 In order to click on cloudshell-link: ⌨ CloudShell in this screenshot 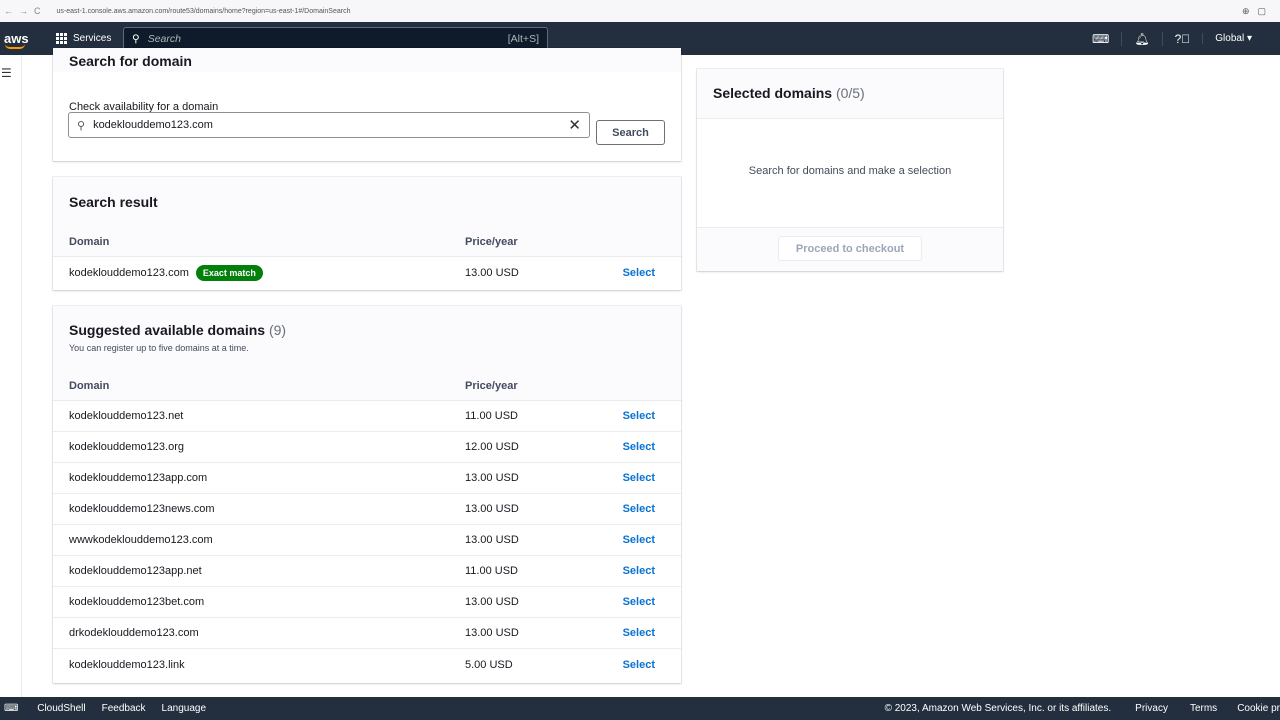, I will do `click(45, 708)`.